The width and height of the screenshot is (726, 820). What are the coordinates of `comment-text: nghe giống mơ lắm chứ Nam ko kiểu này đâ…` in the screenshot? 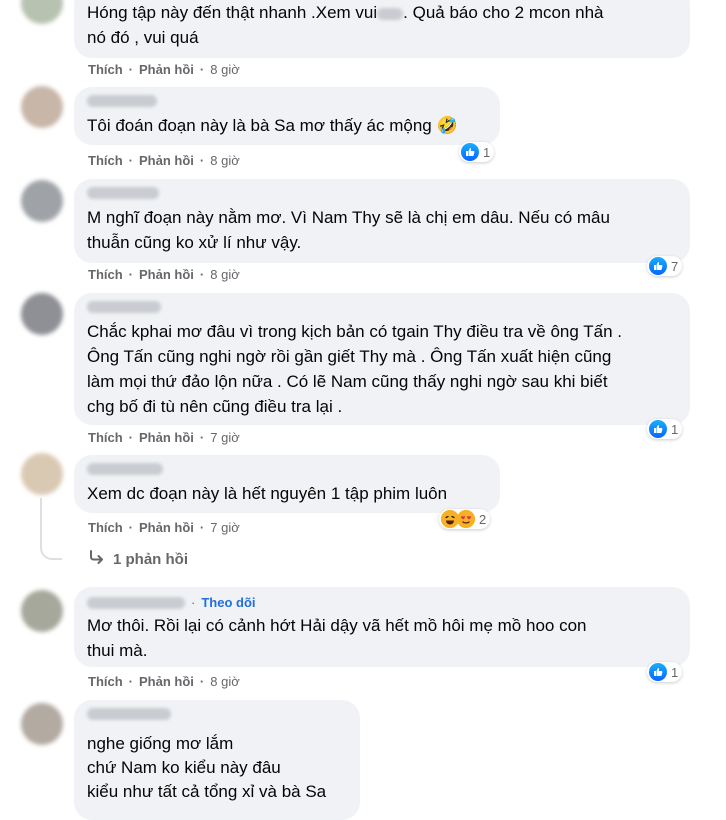 It's located at (207, 767).